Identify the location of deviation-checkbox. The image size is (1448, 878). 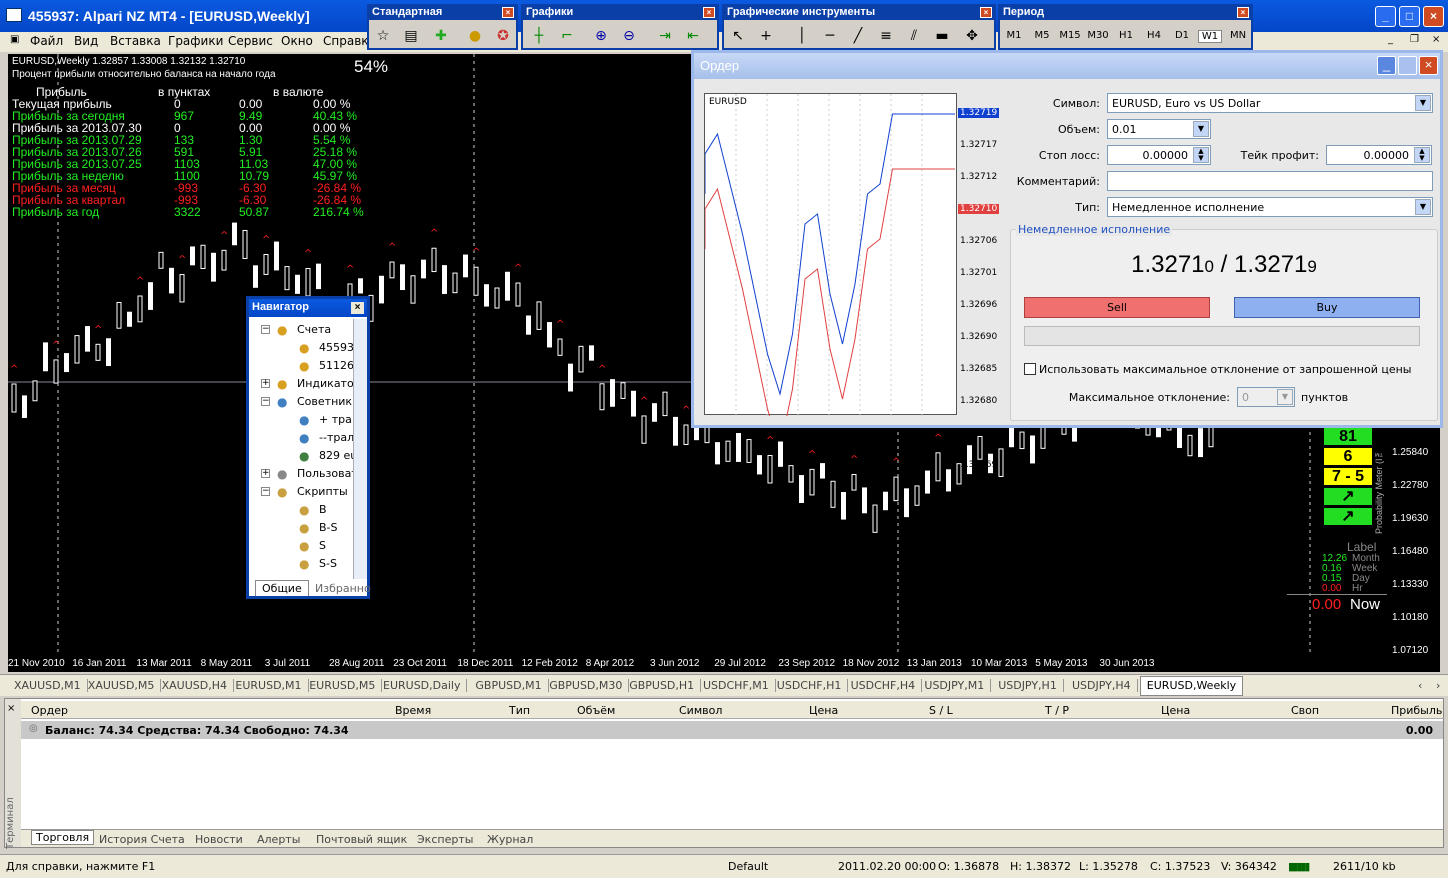
(1030, 369).